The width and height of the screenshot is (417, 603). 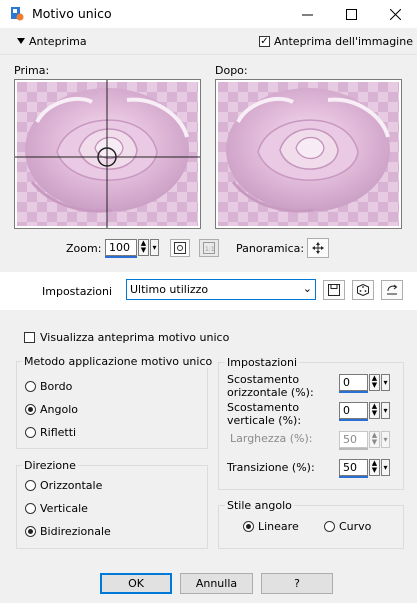 I want to click on h-offset-label: Scostamento orizzontale (%):, so click(x=270, y=386).